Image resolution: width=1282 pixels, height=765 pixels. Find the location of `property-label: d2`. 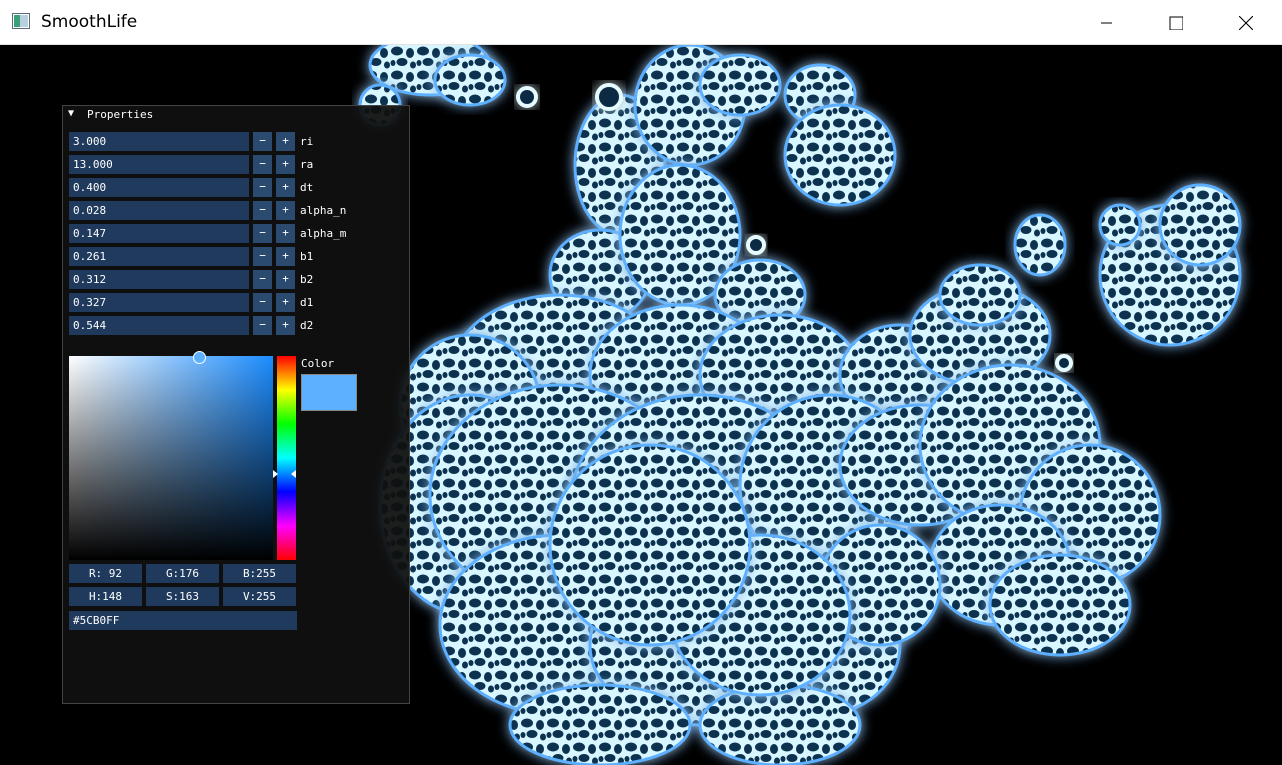

property-label: d2 is located at coordinates (307, 325).